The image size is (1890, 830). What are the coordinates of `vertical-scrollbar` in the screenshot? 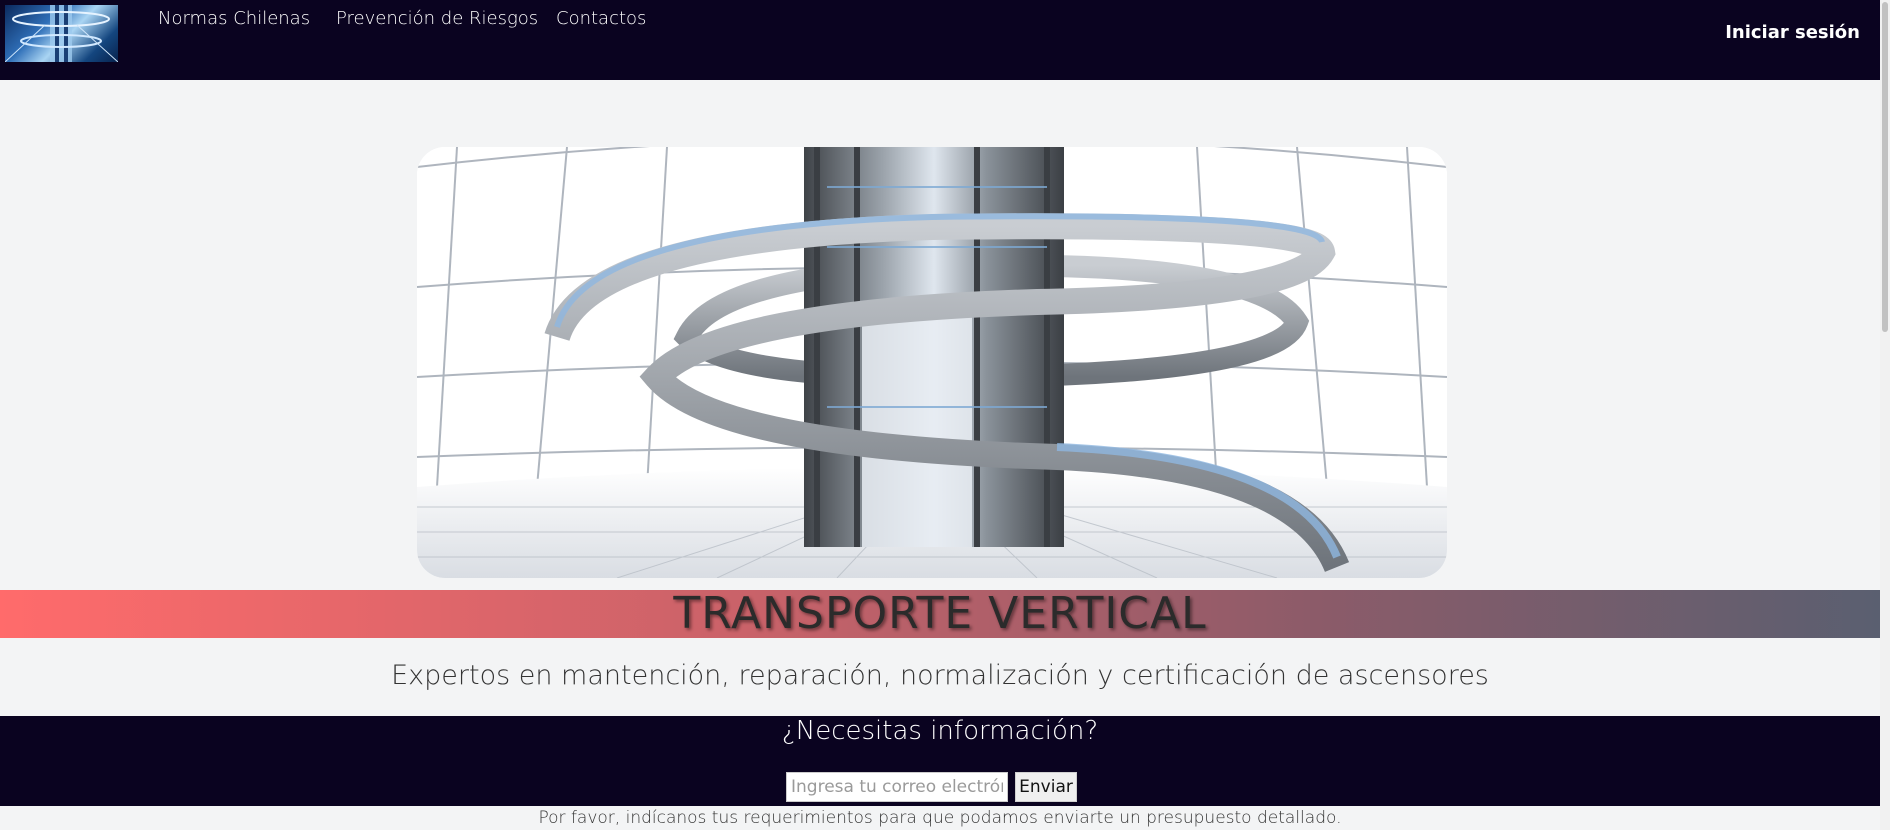 It's located at (1885, 415).